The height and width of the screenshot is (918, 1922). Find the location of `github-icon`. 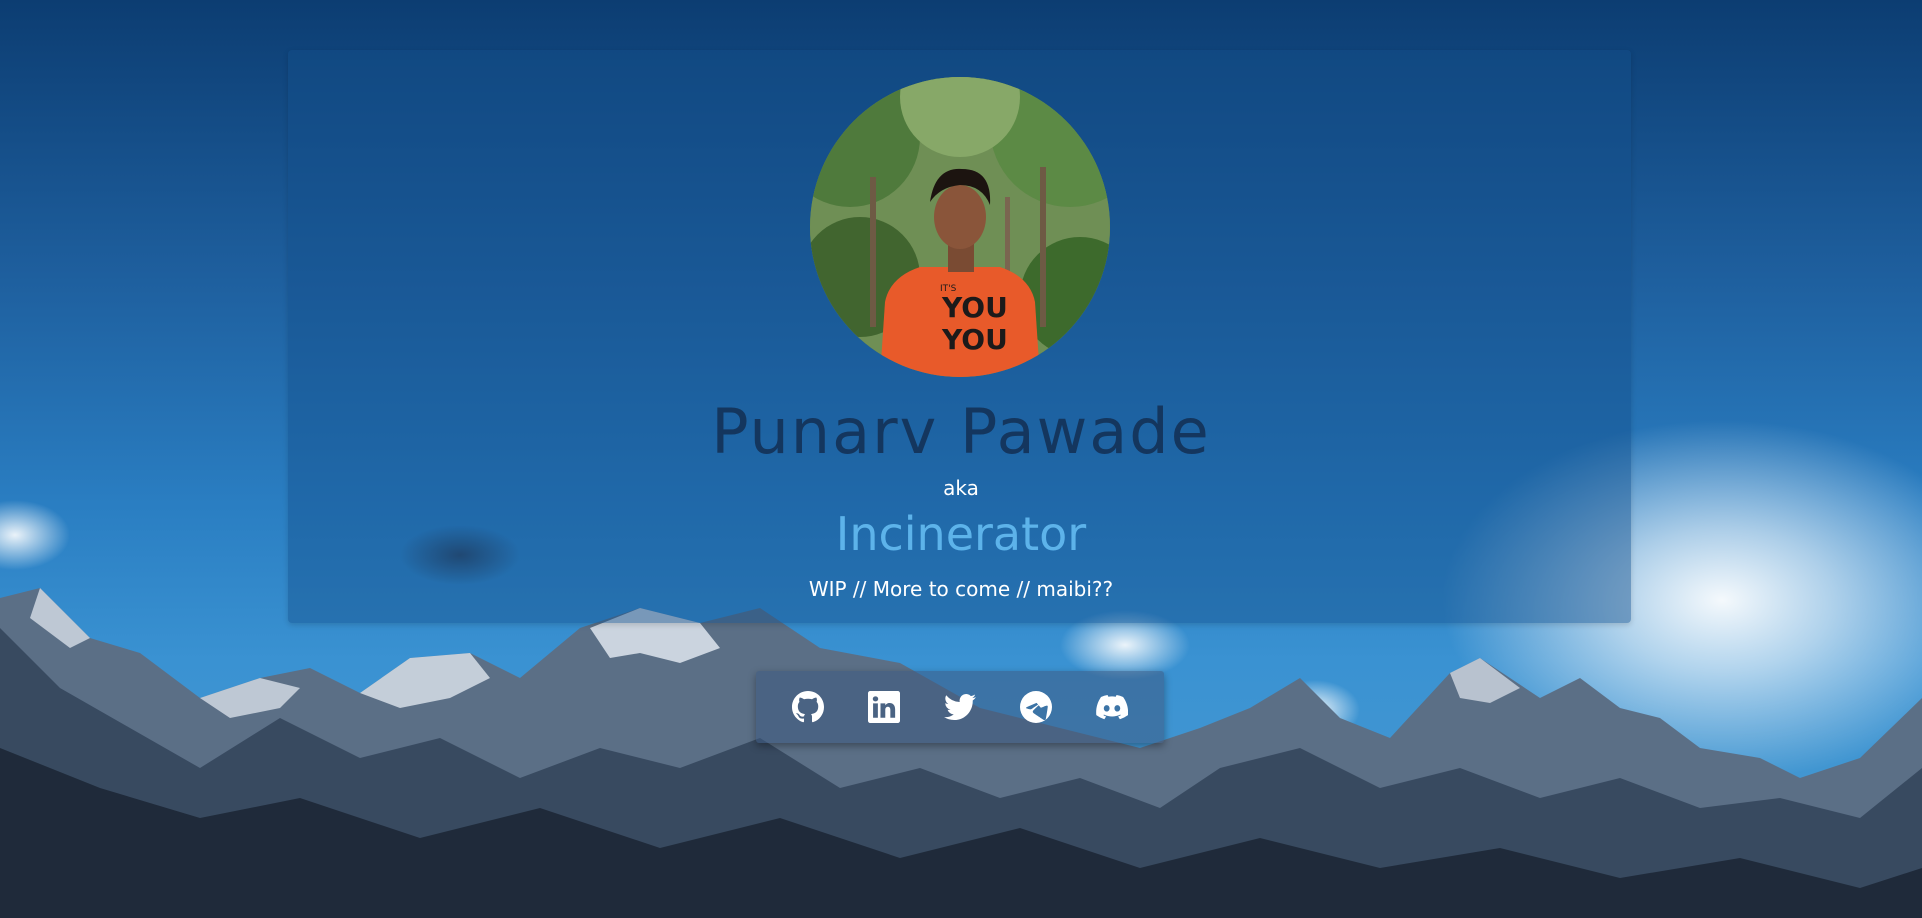

github-icon is located at coordinates (808, 707).